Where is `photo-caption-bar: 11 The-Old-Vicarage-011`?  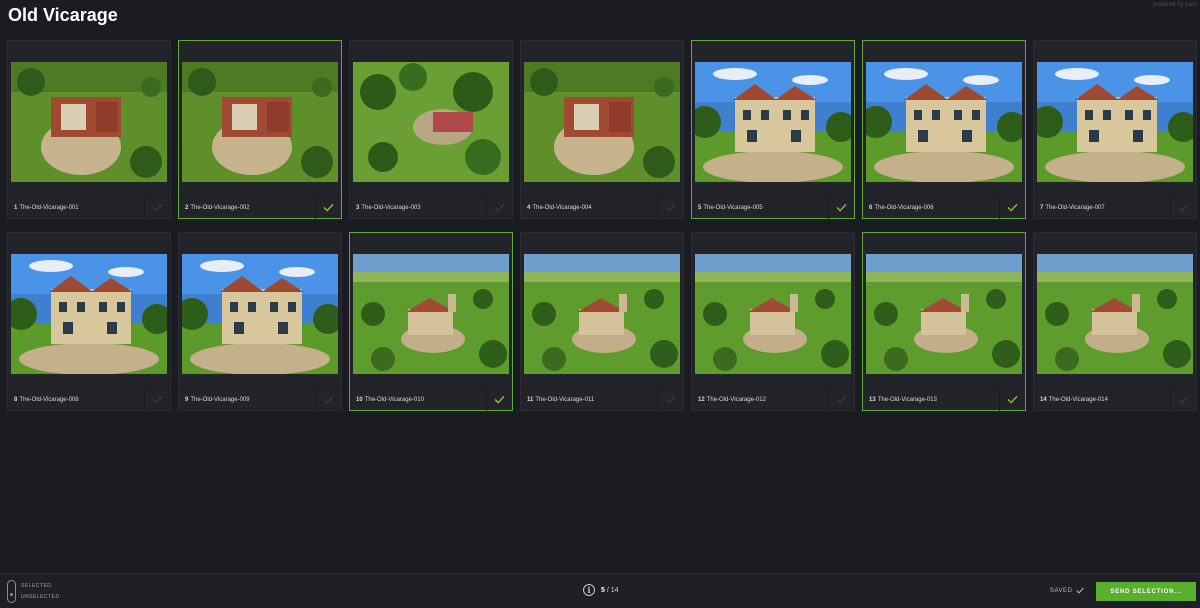
photo-caption-bar: 11 The-Old-Vicarage-011 is located at coordinates (602, 399).